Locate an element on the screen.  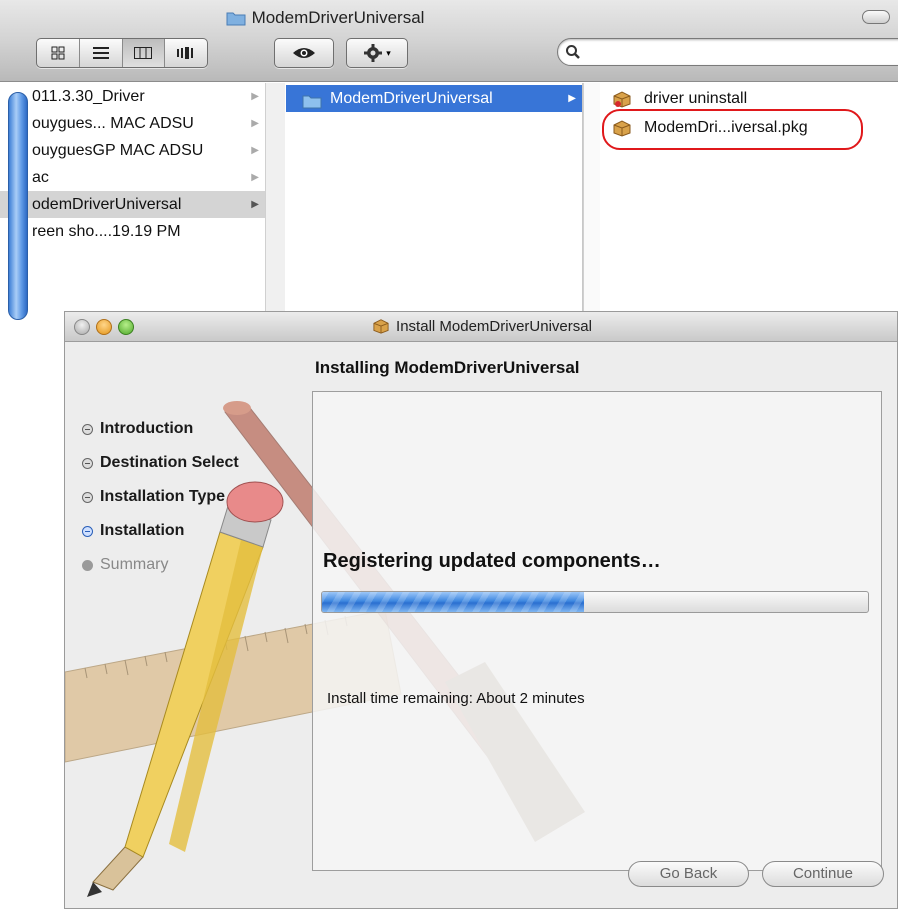
coverflow-view-button is located at coordinates (186, 53).